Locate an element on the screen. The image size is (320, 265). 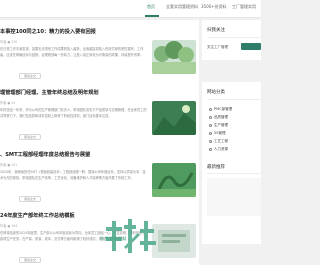
category-link: 生产管理 is located at coordinates (218, 125).